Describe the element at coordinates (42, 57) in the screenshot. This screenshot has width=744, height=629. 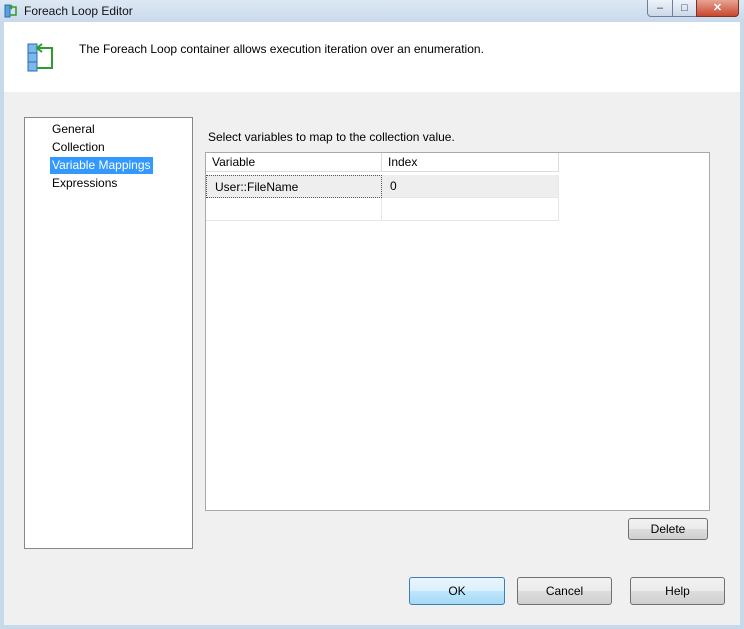
I see `foreach-loop-icon` at that location.